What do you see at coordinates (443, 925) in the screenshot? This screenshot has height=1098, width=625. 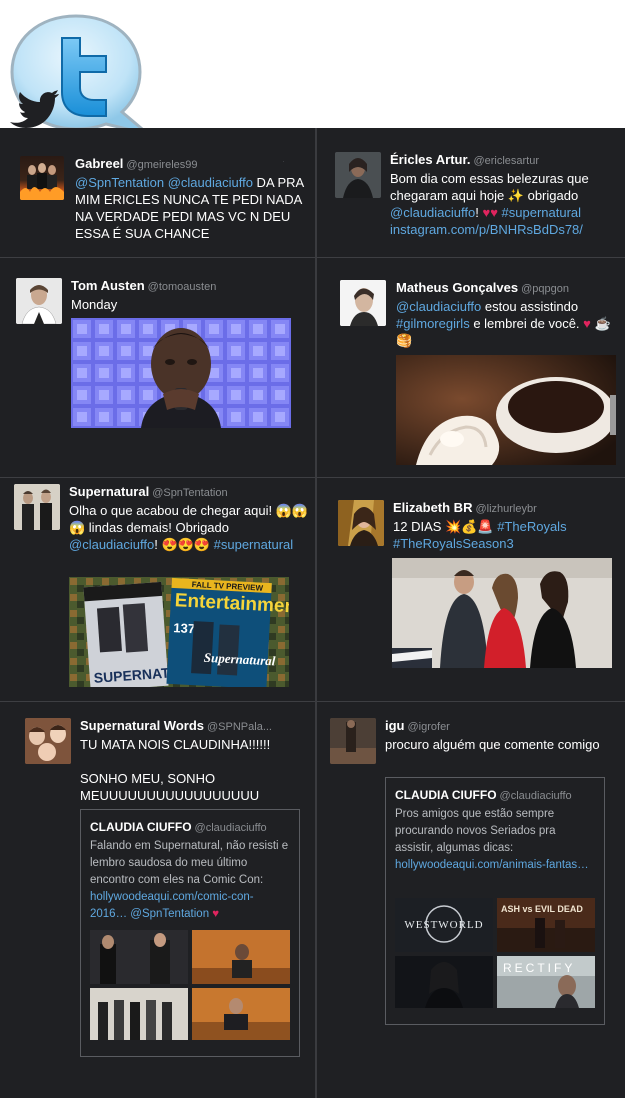 I see `thumb-title-westworld: WESTWORLD` at bounding box center [443, 925].